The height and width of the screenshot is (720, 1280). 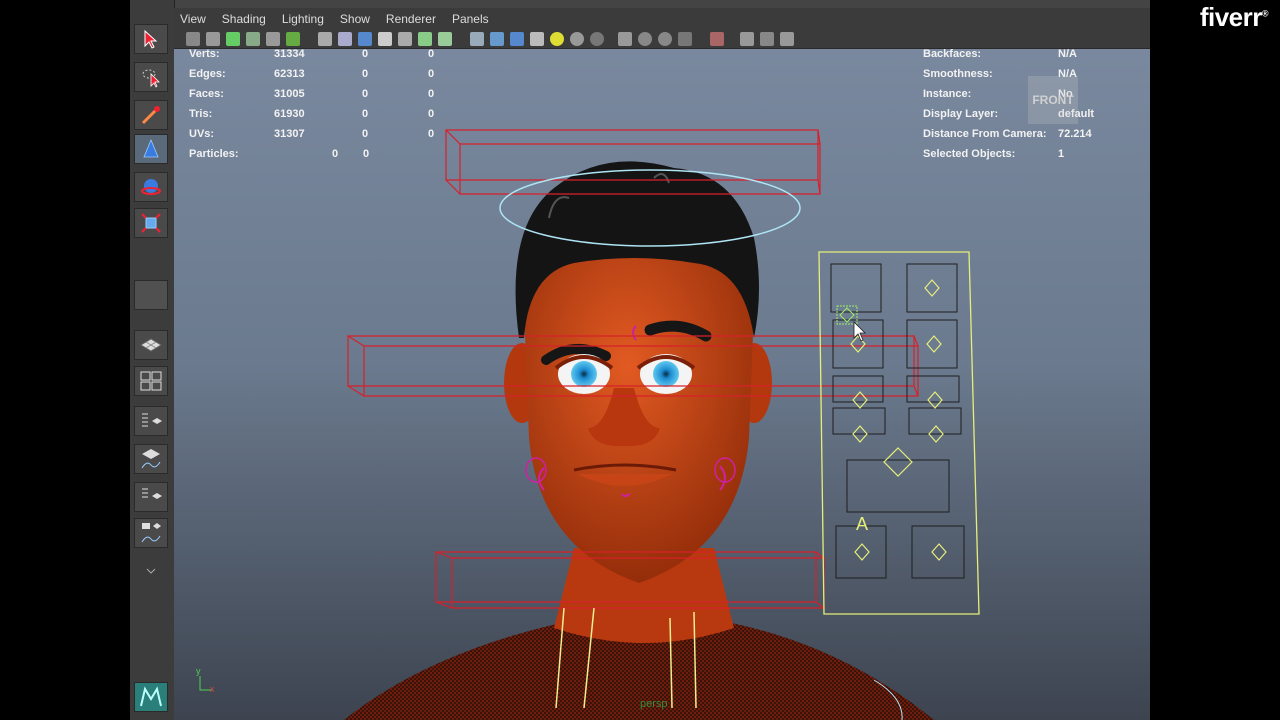 I want to click on hud-label: Smoothness:, so click(x=958, y=74).